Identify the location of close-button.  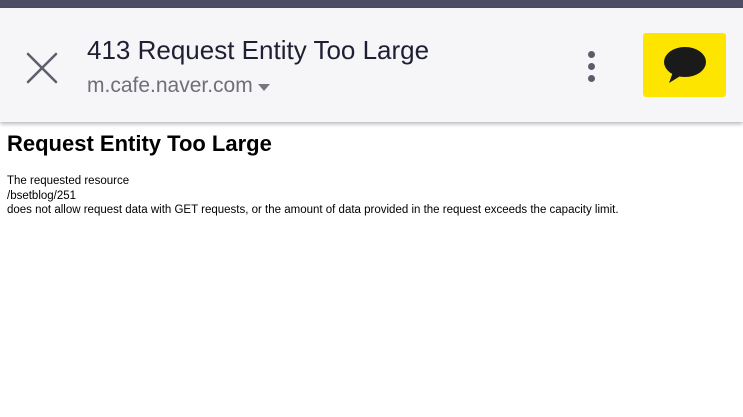
(42, 68).